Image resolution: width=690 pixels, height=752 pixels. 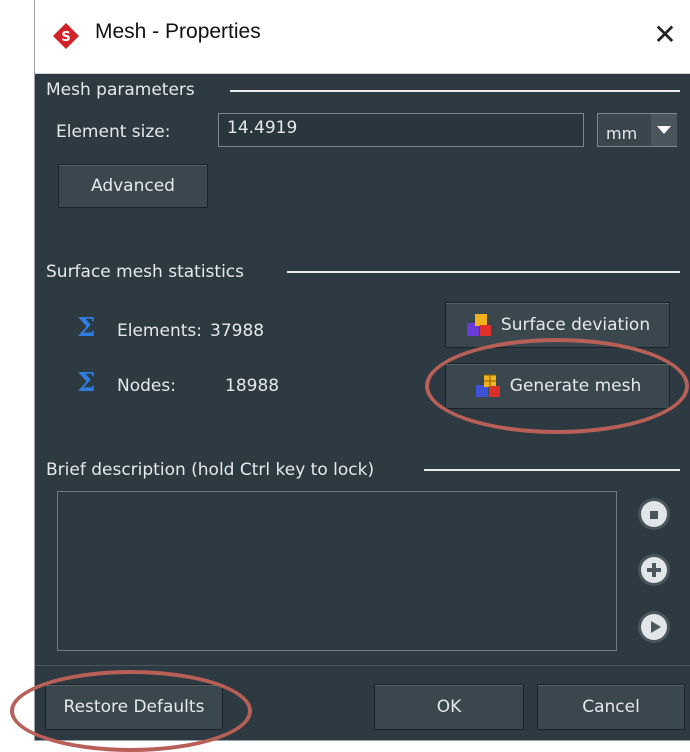 I want to click on svg-text: S, so click(x=65, y=37).